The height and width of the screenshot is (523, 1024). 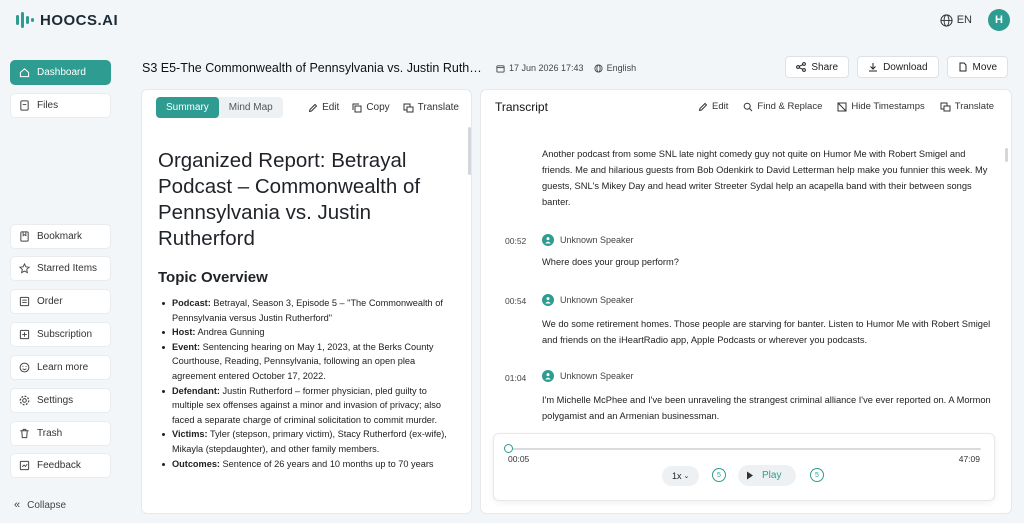 I want to click on play-button: Play, so click(x=767, y=475).